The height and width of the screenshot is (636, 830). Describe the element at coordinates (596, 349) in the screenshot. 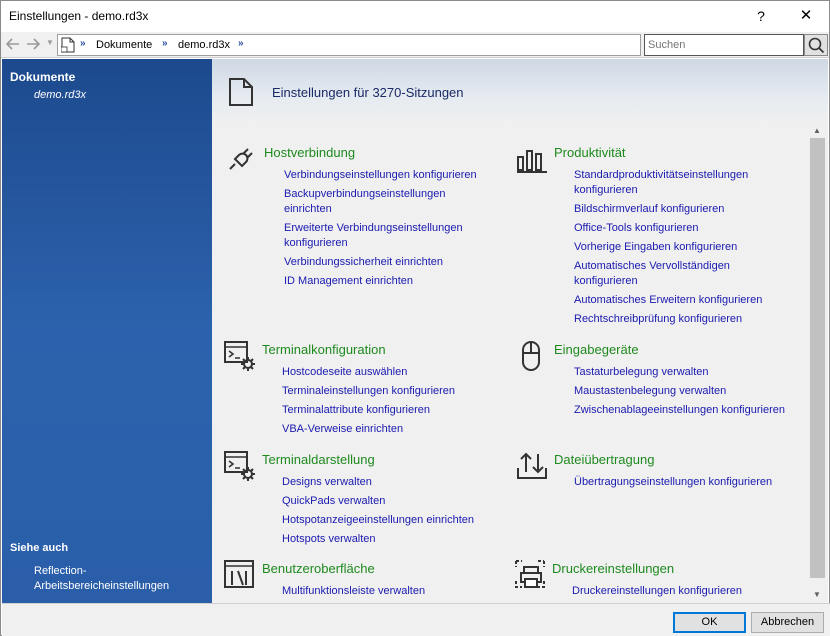

I see `section-title: Eingabegeräte` at that location.